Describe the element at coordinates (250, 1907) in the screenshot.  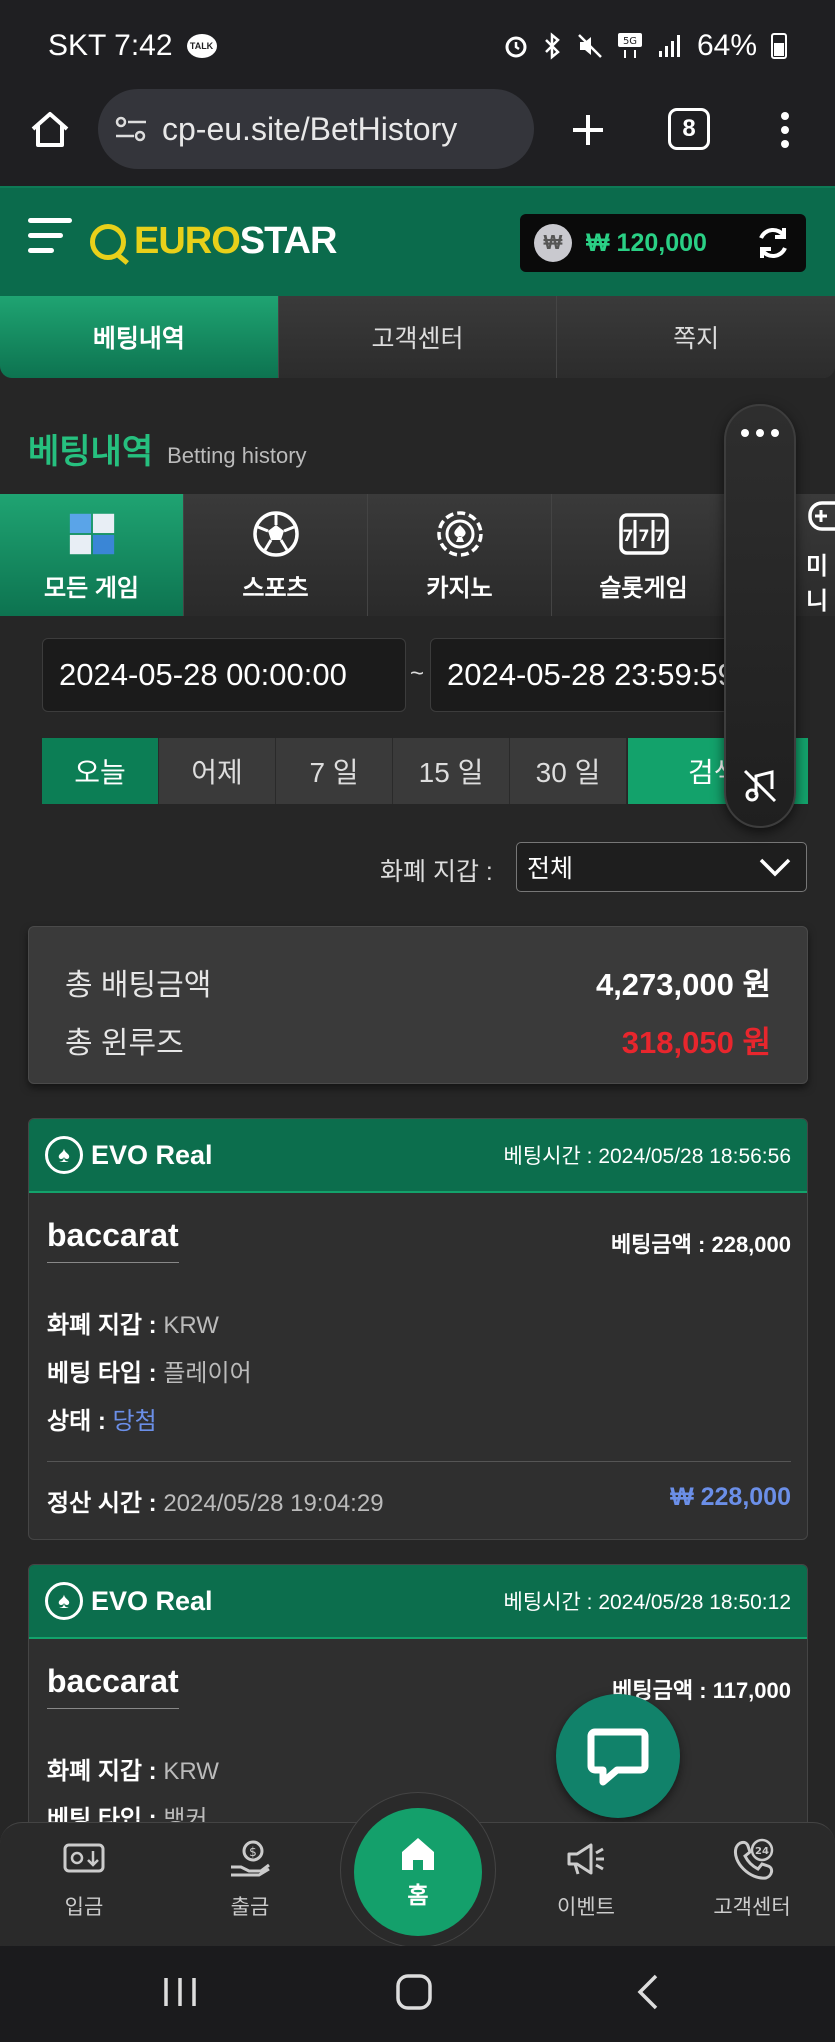
I see `nav-label: 출금` at that location.